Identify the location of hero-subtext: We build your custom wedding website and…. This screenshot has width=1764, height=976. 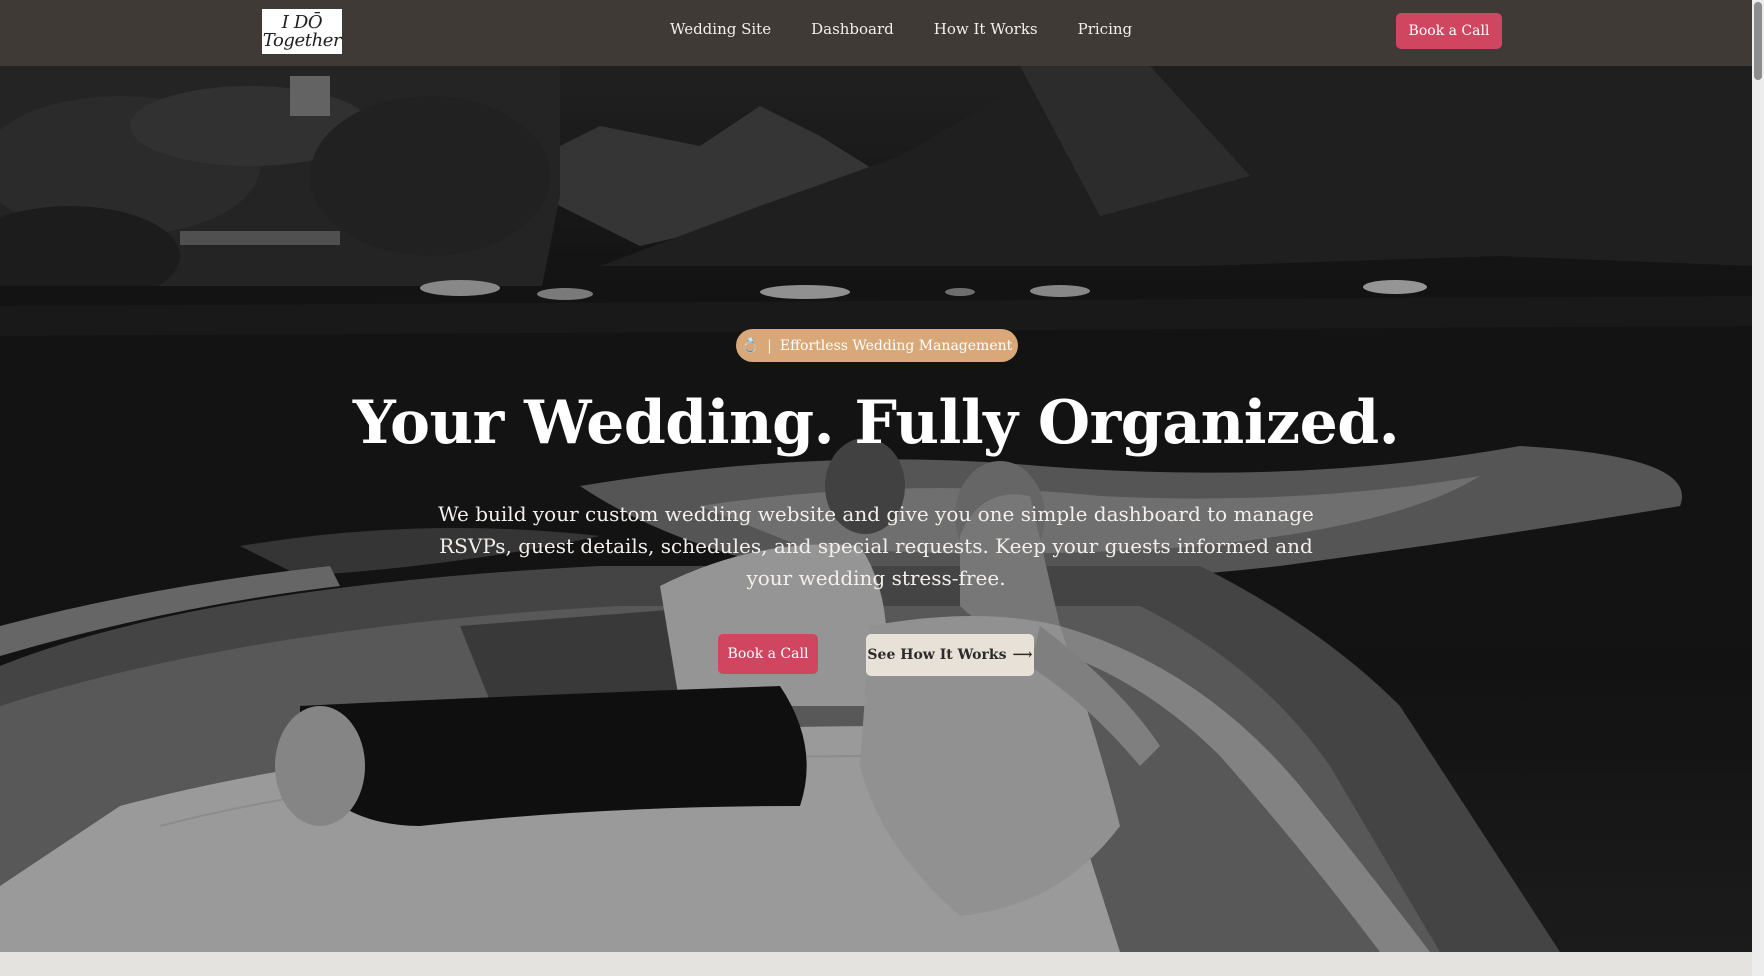
(876, 546).